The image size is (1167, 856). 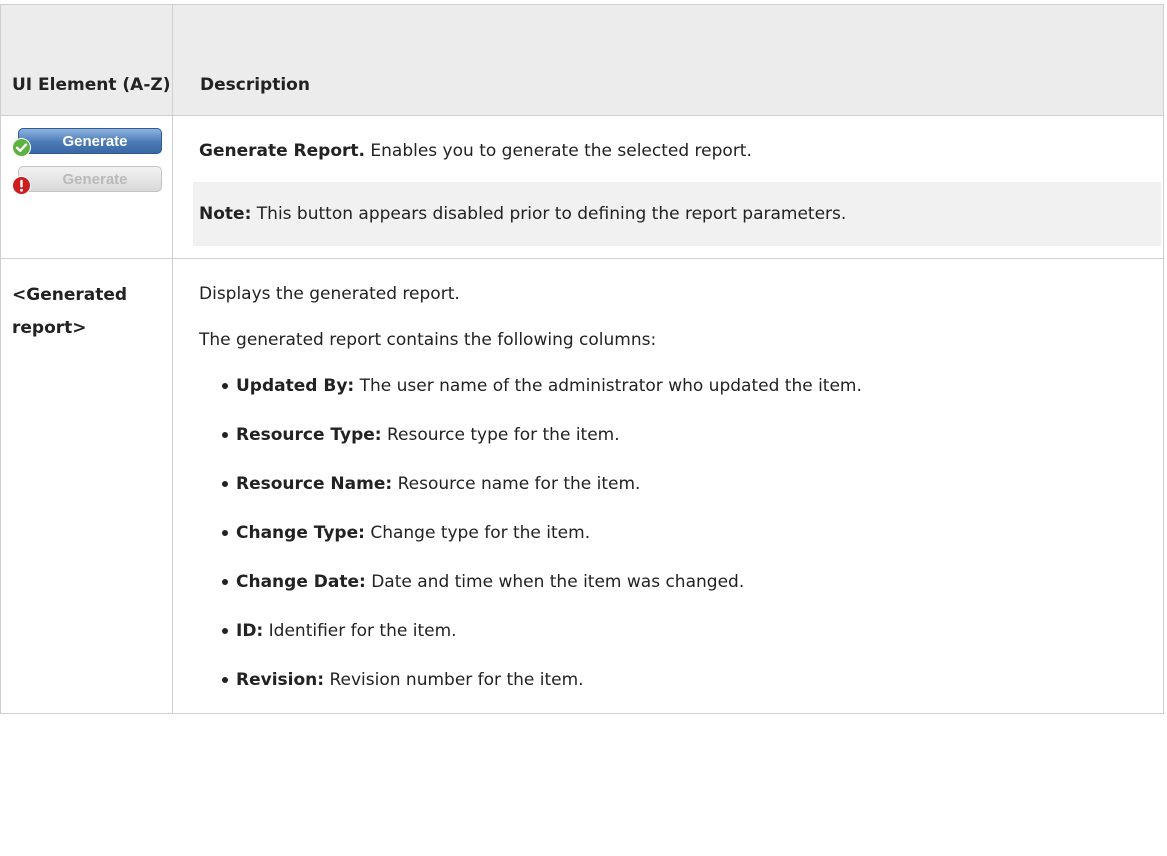 I want to click on element-cell-generated-report: <Generated report>, so click(x=86, y=486).